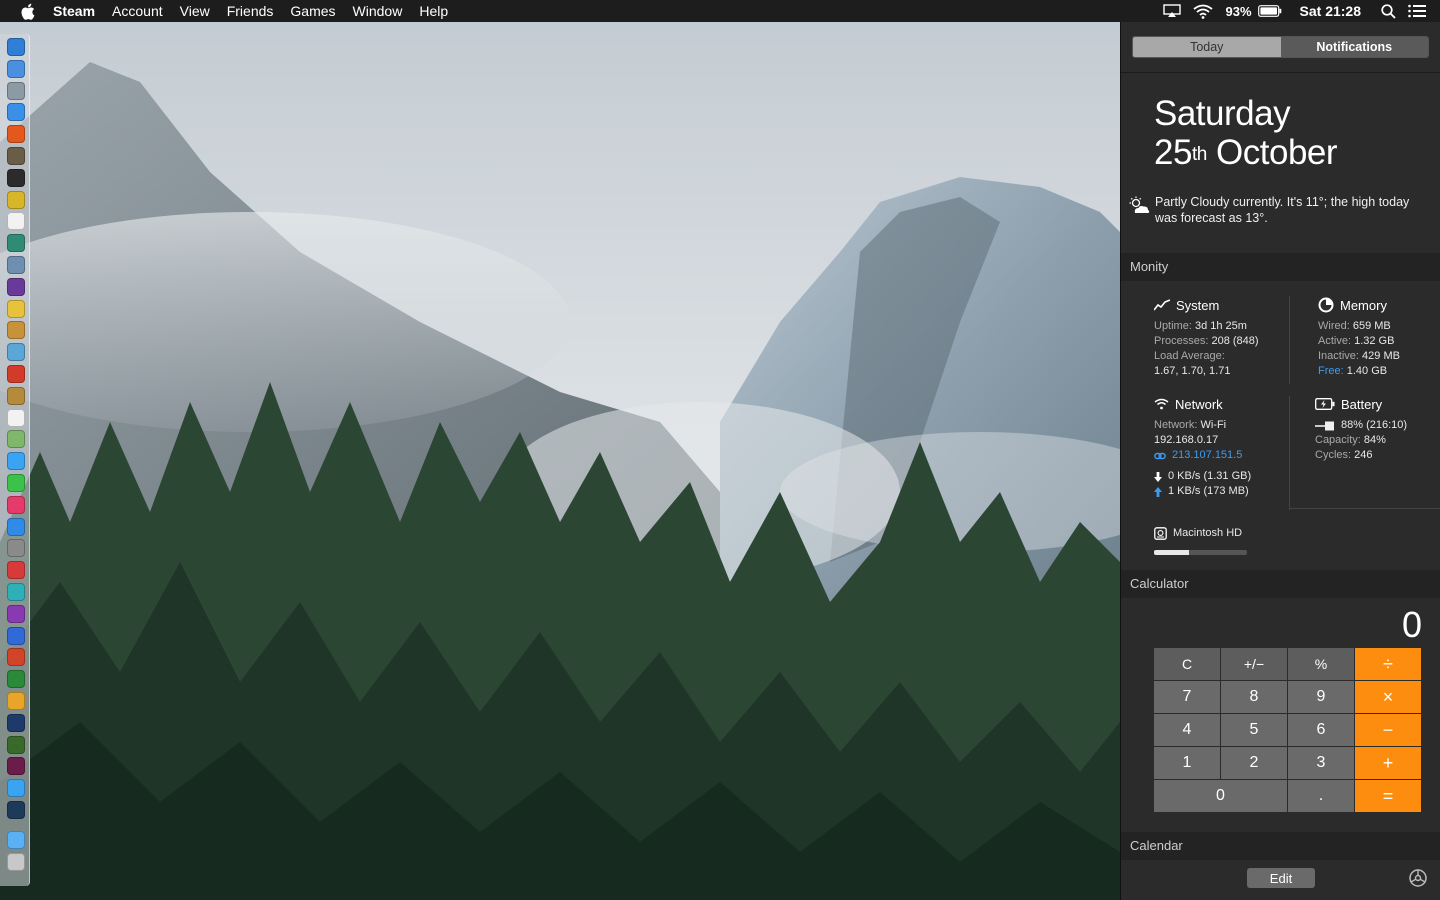 The width and height of the screenshot is (1440, 900). Describe the element at coordinates (1321, 763) in the screenshot. I see `calc-key-14: 3` at that location.